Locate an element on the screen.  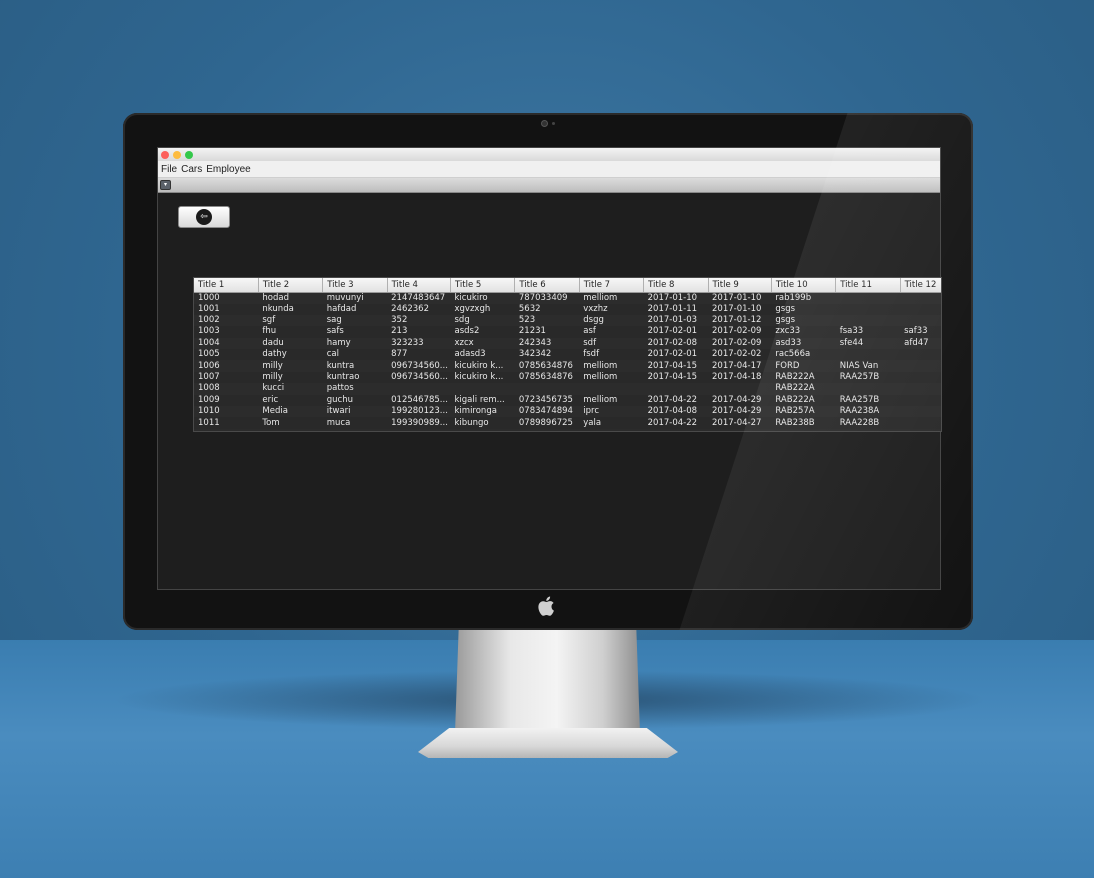
table-cell: 1006 is located at coordinates (226, 365).